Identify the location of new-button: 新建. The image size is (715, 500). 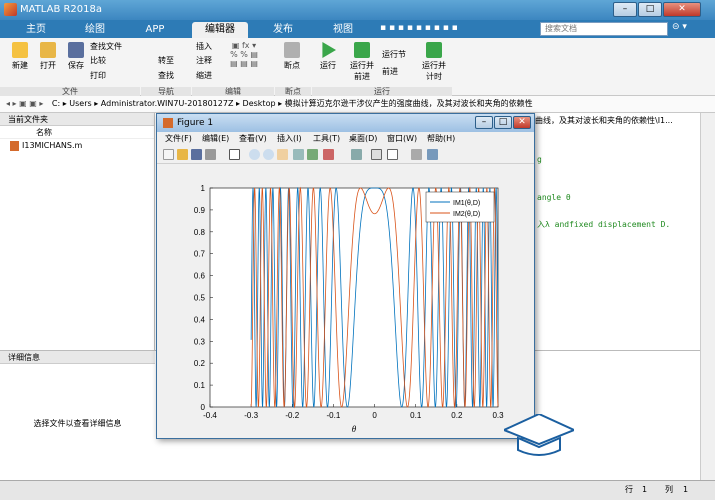
(20, 56).